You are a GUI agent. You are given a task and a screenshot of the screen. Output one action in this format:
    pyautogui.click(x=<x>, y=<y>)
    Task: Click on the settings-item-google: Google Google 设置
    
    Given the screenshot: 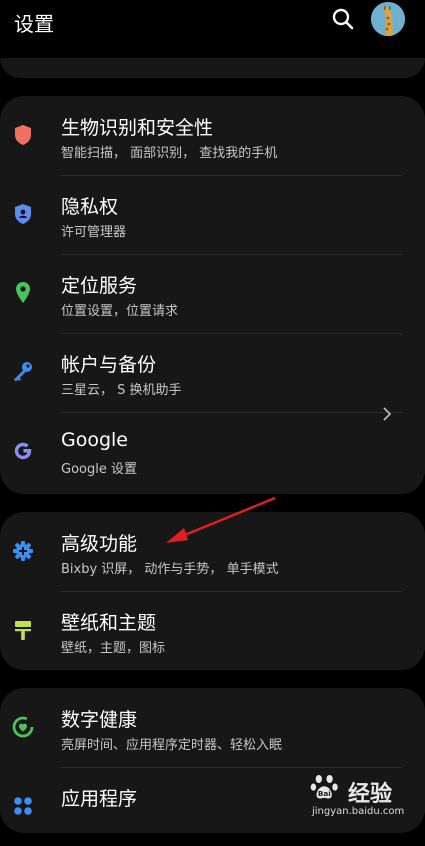 What is the action you would take?
    pyautogui.click(x=212, y=451)
    